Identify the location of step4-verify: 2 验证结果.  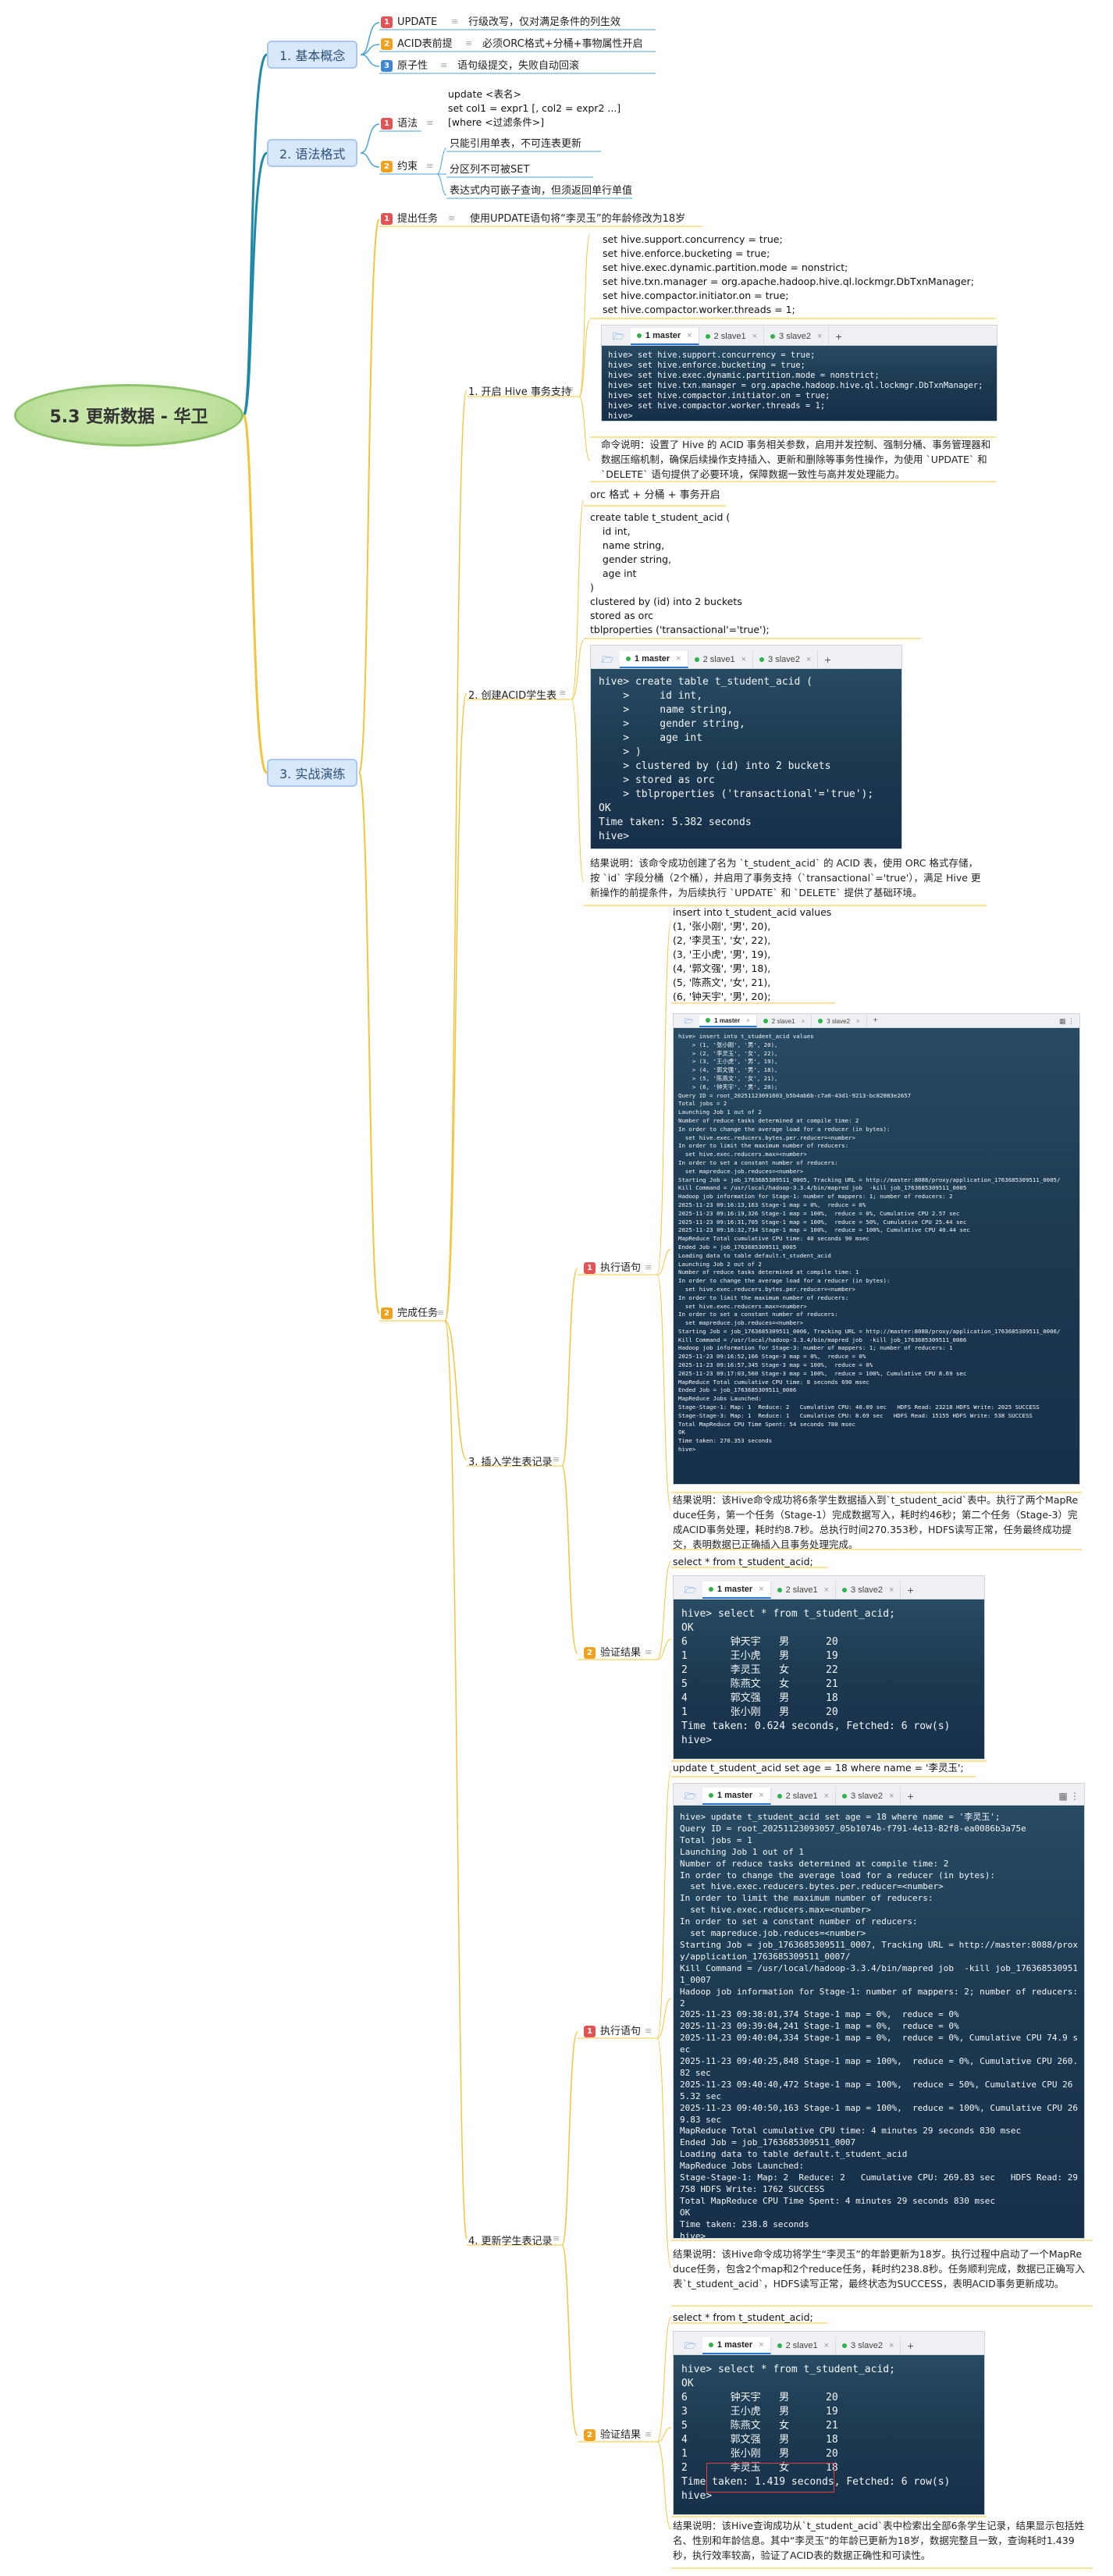
(612, 2435).